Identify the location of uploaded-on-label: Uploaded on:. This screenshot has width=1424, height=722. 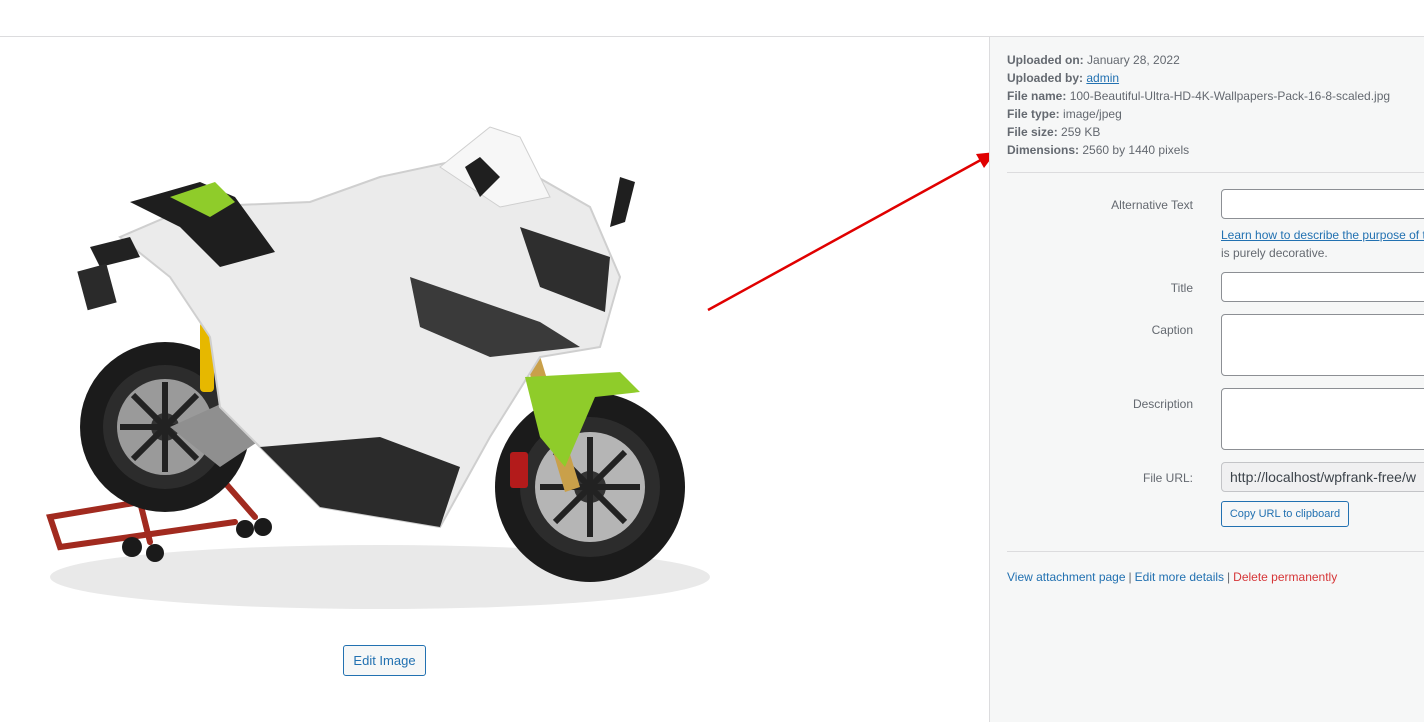
(1045, 60).